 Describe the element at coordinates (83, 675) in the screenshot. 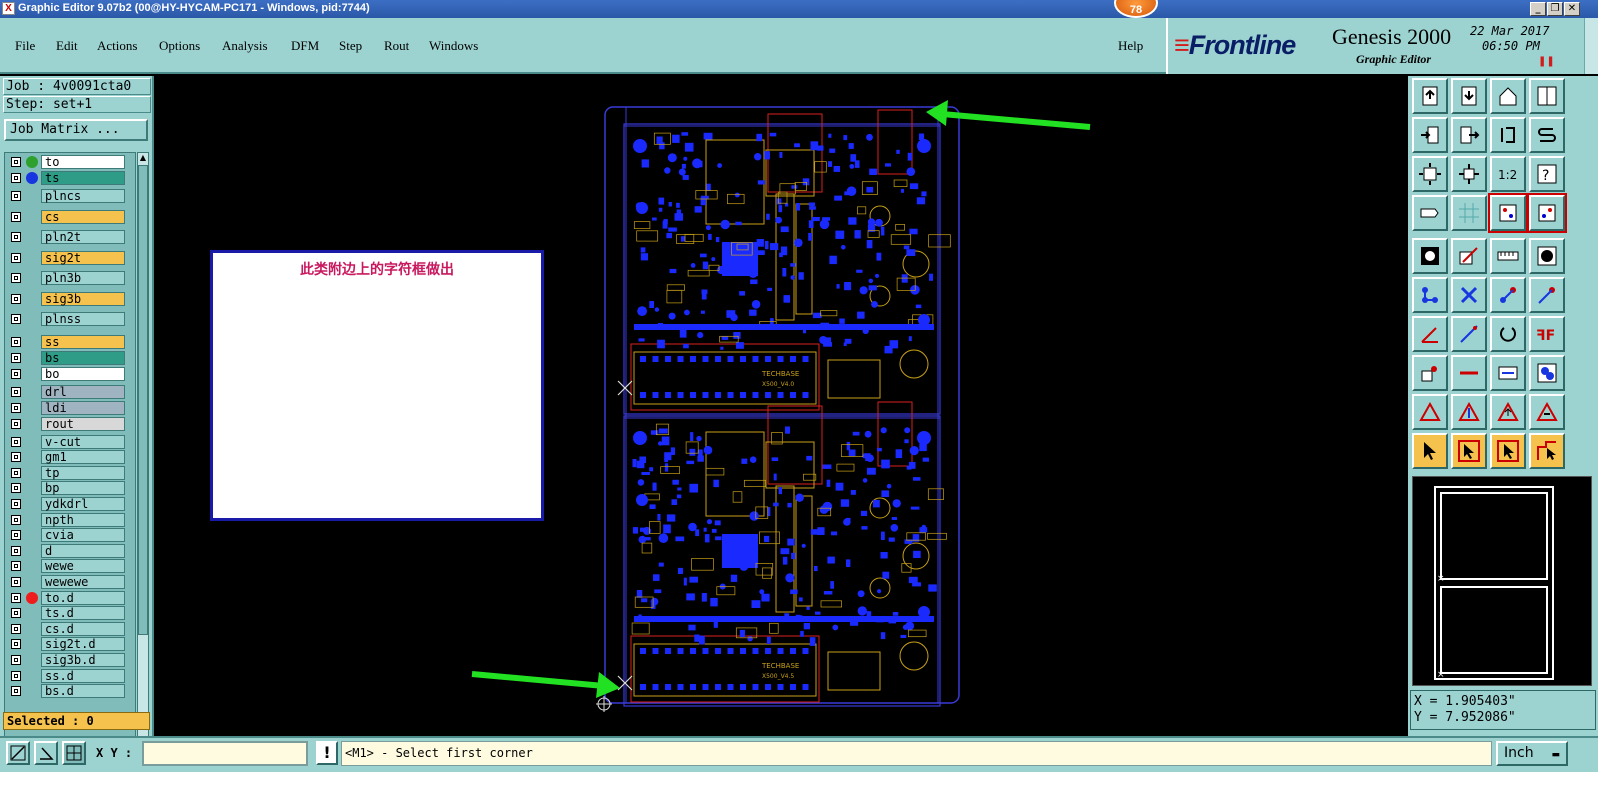

I see `layer-name: ss.d` at that location.